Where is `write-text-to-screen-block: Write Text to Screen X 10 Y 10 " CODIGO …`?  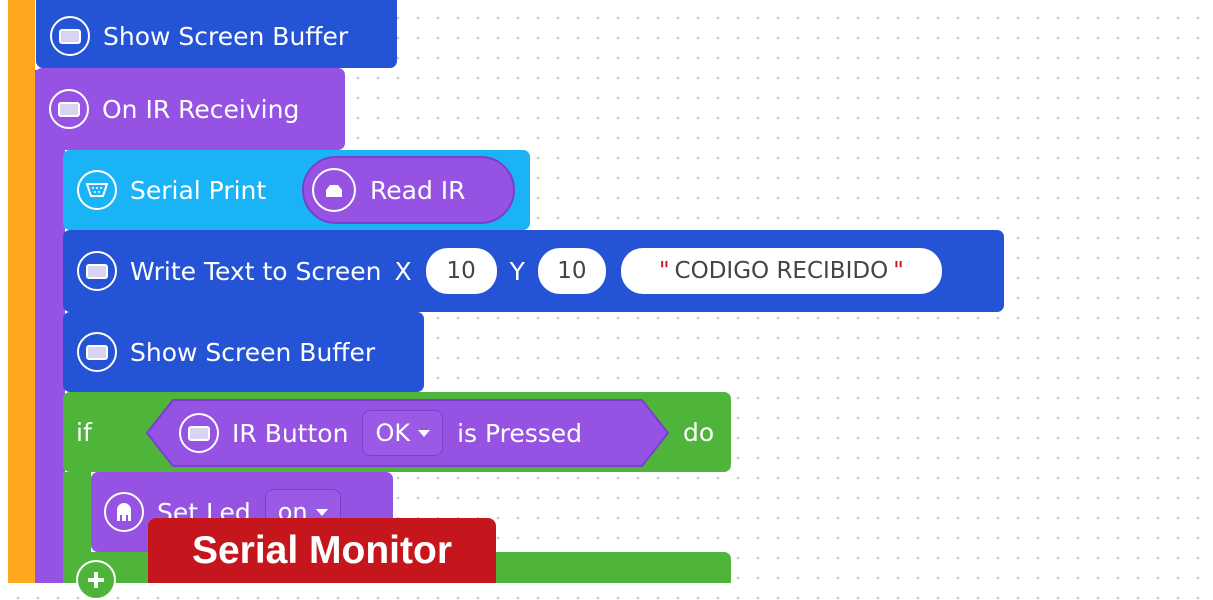 write-text-to-screen-block: Write Text to Screen X 10 Y 10 " CODIGO … is located at coordinates (533, 271).